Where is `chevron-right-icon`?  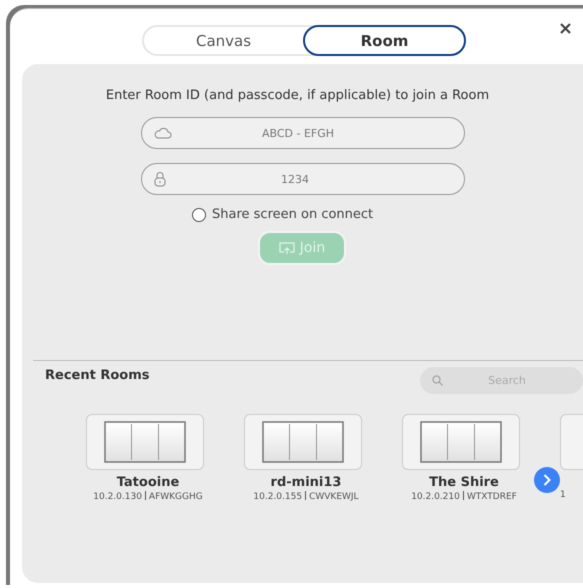 chevron-right-icon is located at coordinates (547, 480).